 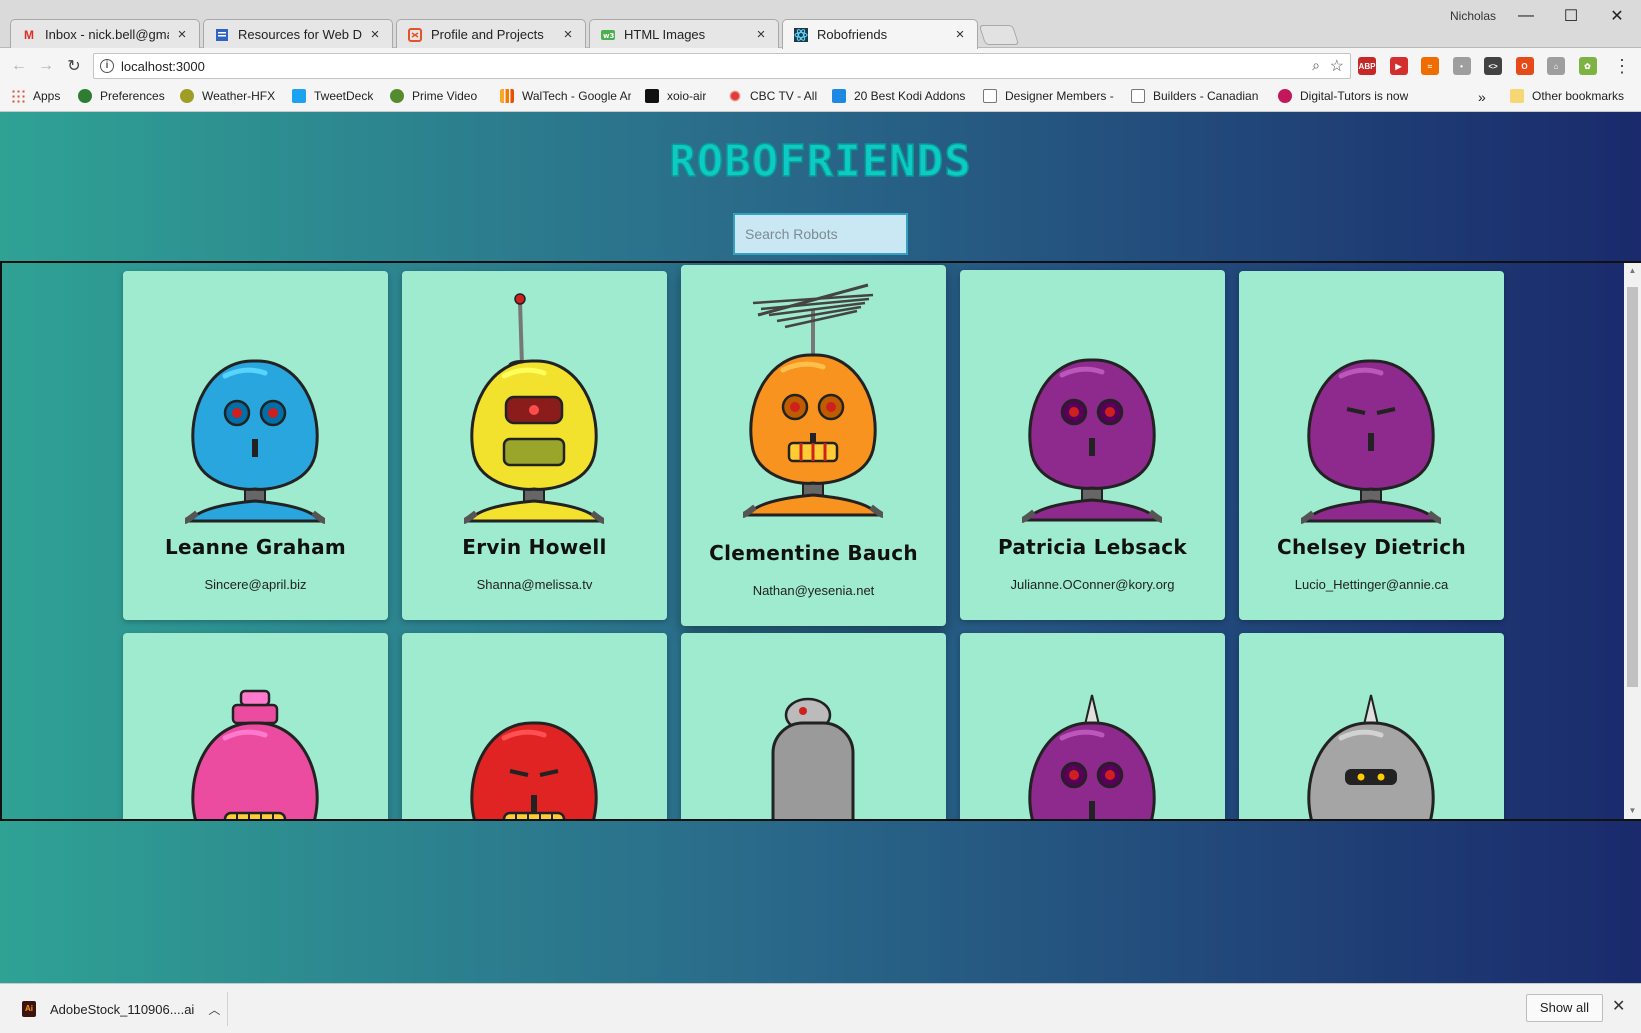 What do you see at coordinates (29, 34) in the screenshot?
I see `gmail-icon: M` at bounding box center [29, 34].